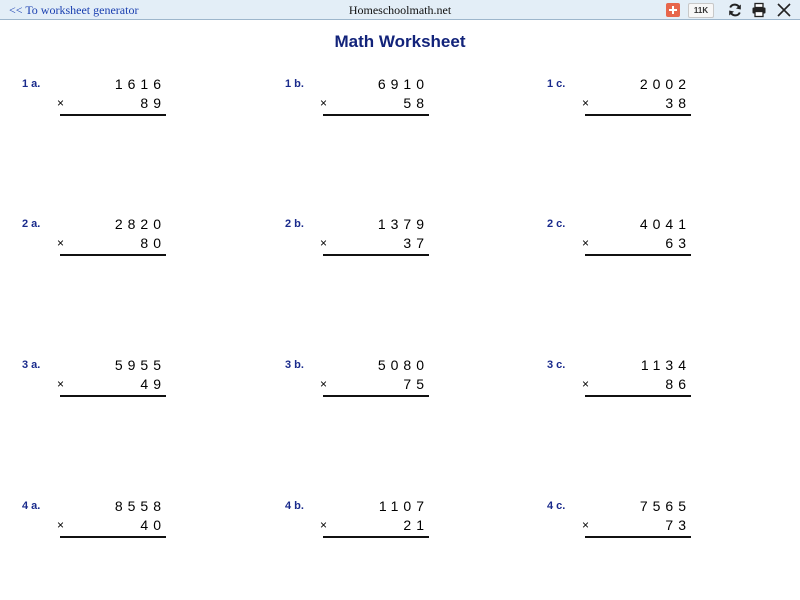 This screenshot has height=600, width=800. I want to click on multiplicand: 1134, so click(665, 365).